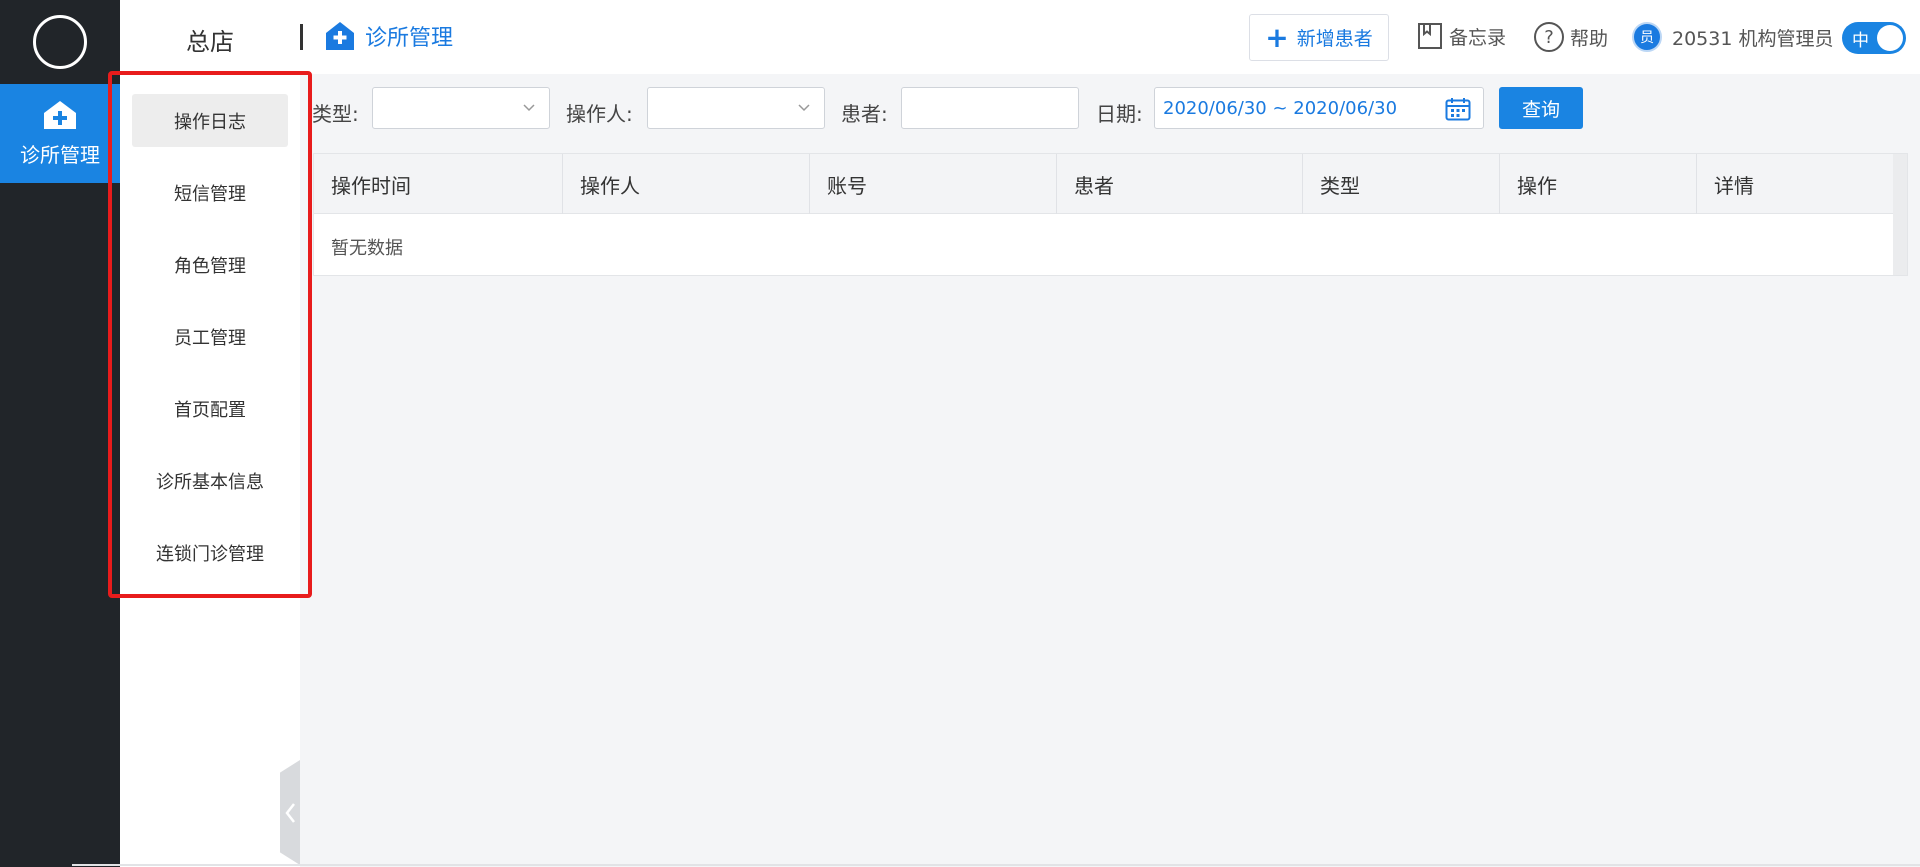 The height and width of the screenshot is (867, 1920). I want to click on query-button: 查询, so click(1541, 108).